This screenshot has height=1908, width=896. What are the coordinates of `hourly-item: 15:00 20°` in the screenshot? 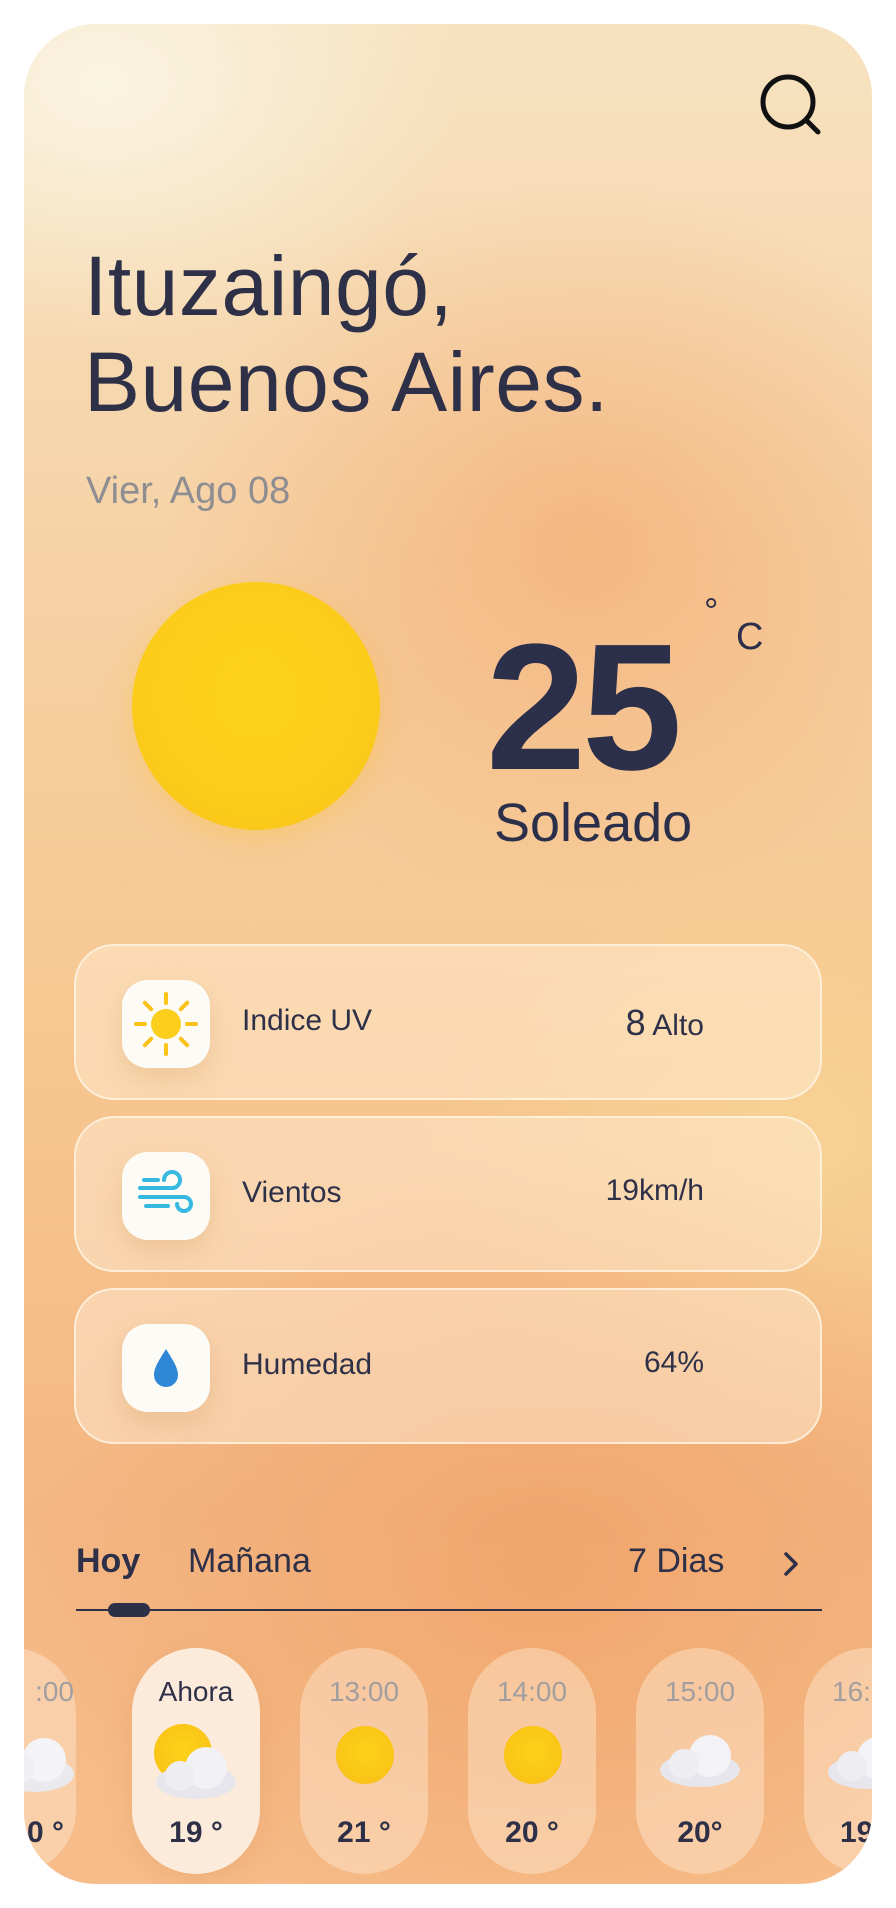 It's located at (700, 1761).